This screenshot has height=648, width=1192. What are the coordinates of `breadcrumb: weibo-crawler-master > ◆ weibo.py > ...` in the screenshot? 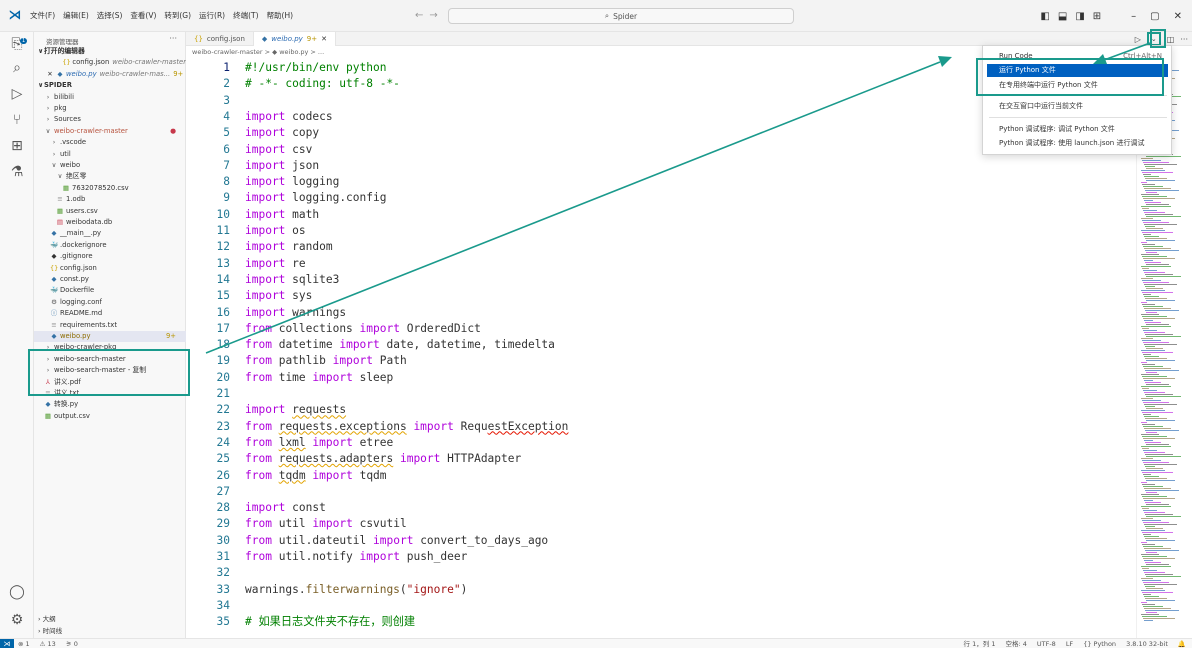 It's located at (586, 52).